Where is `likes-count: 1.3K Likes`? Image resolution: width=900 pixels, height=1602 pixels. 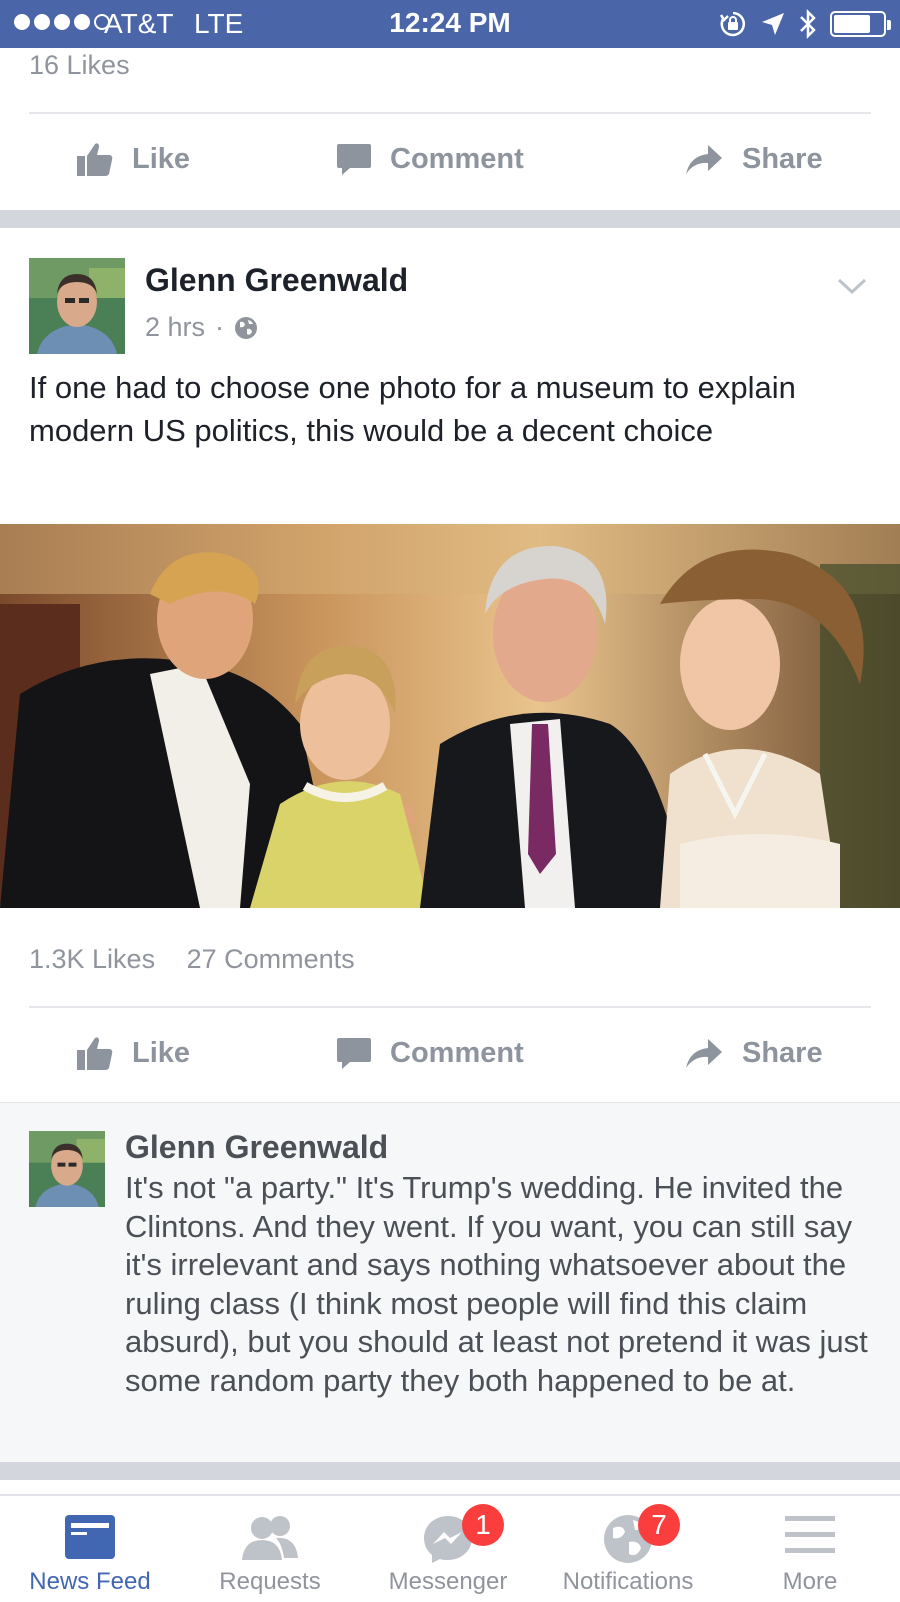 likes-count: 1.3K Likes is located at coordinates (92, 959).